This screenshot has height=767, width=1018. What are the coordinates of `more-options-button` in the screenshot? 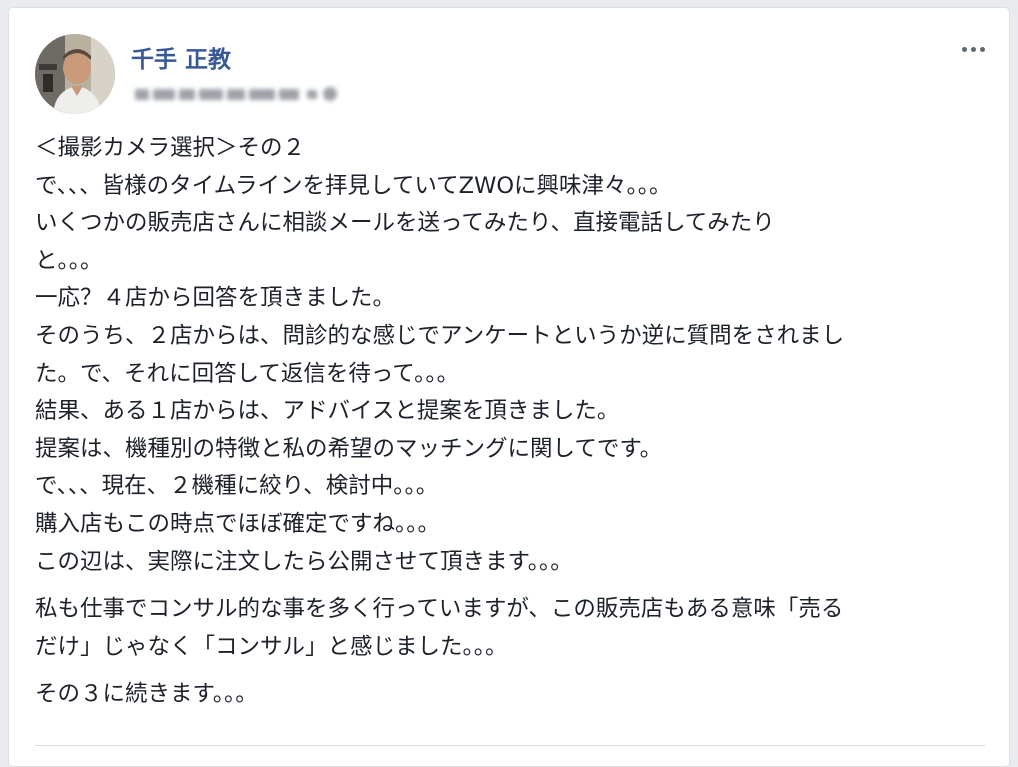 It's located at (973, 49).